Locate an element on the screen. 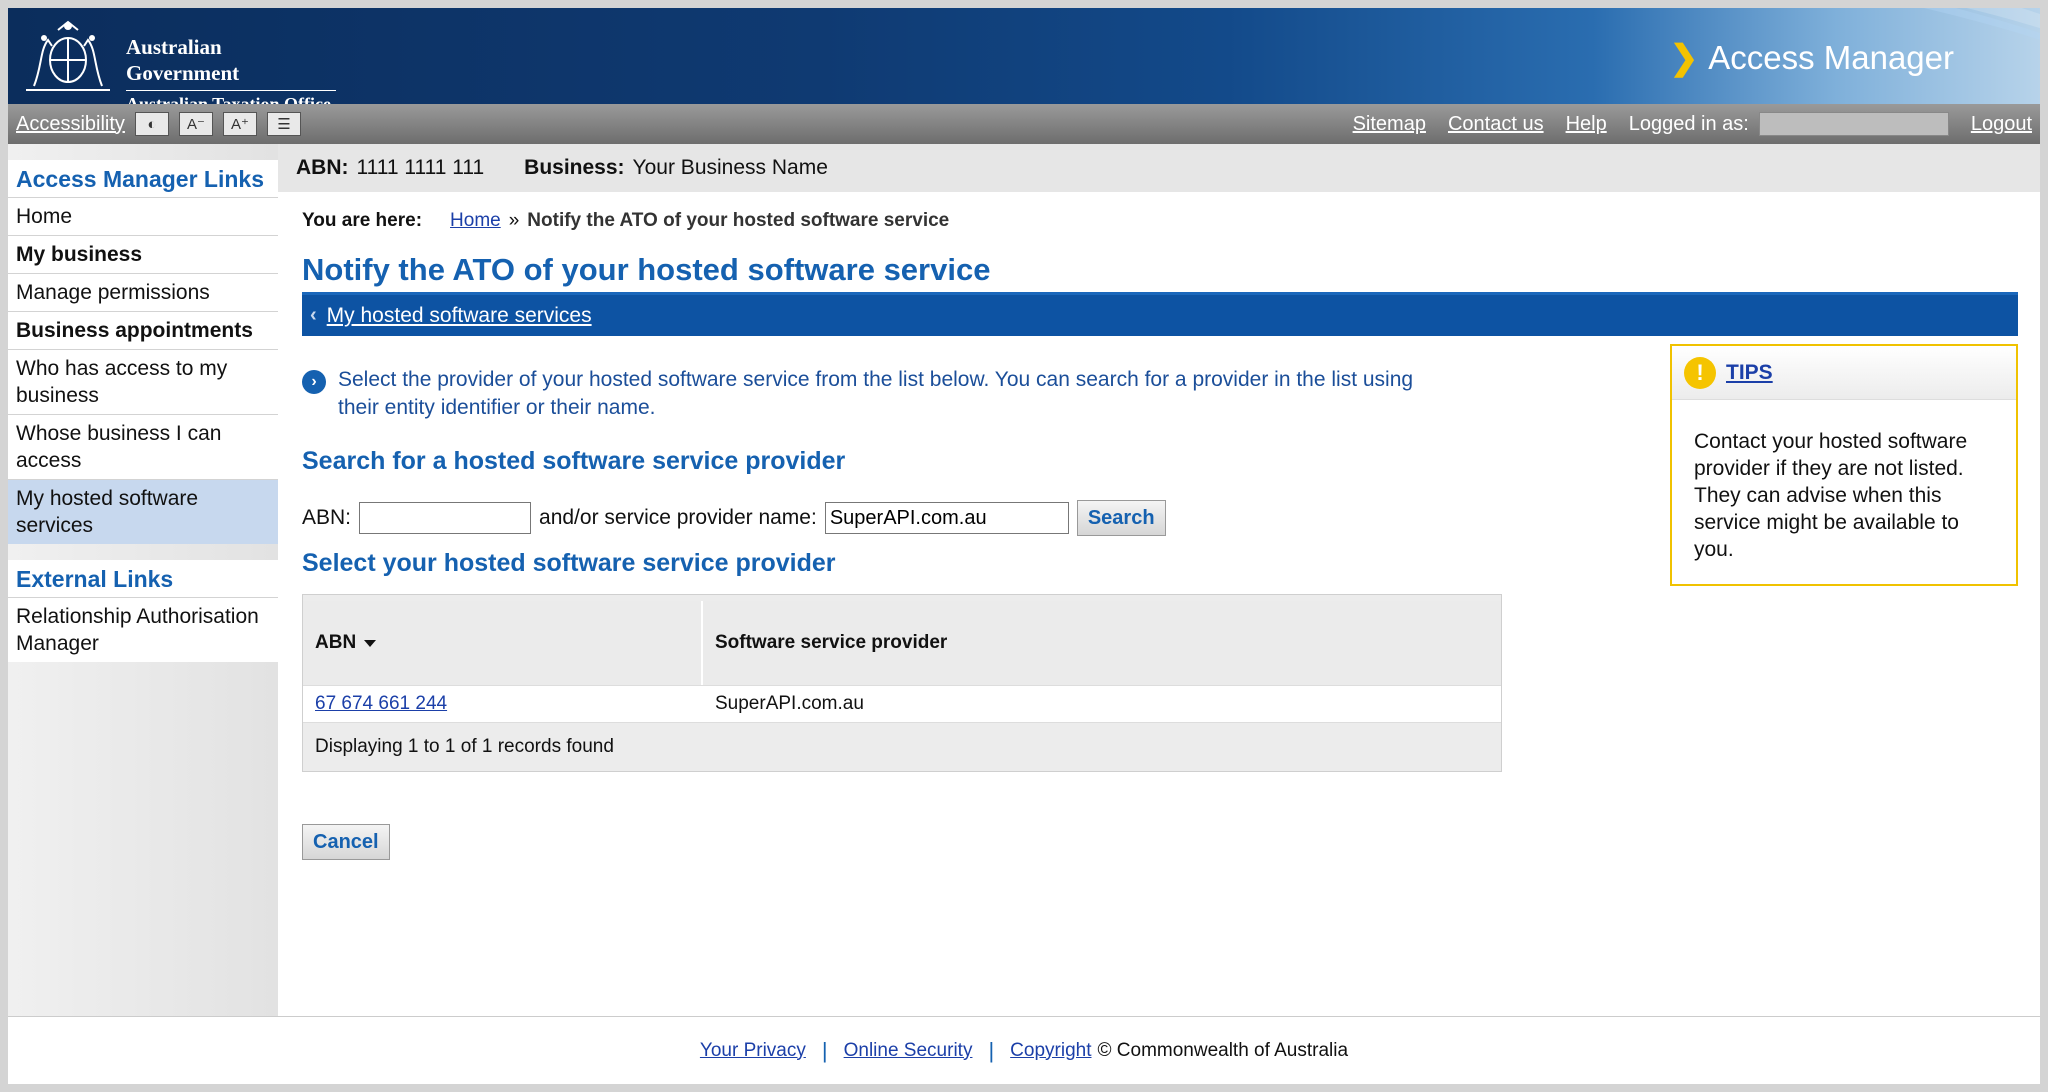 The height and width of the screenshot is (1092, 2048). breadcrumb-home-link: Home is located at coordinates (475, 221).